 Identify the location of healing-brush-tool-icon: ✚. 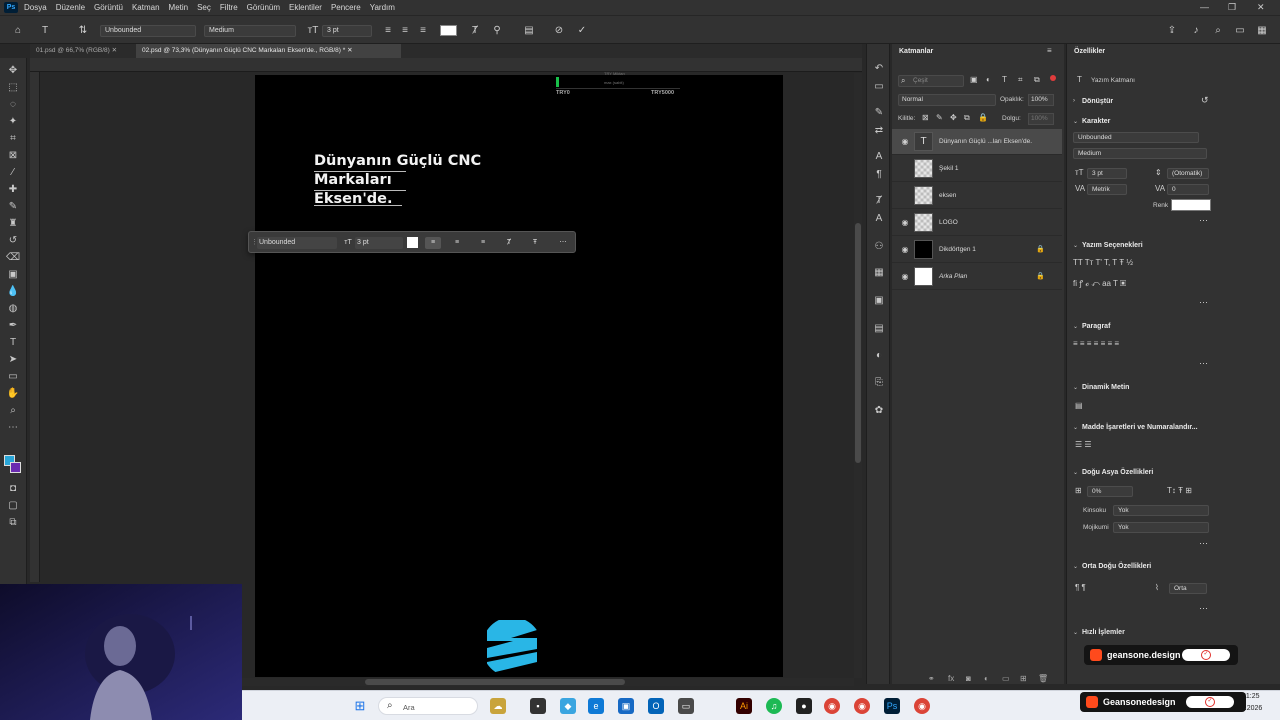
(13, 190).